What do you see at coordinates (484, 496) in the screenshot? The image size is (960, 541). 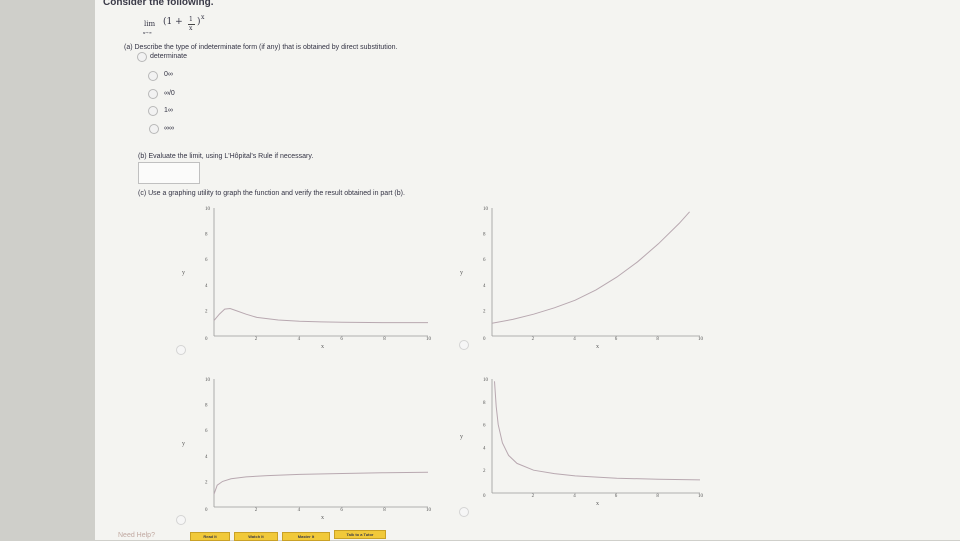 I see `x-tick-label: 0` at bounding box center [484, 496].